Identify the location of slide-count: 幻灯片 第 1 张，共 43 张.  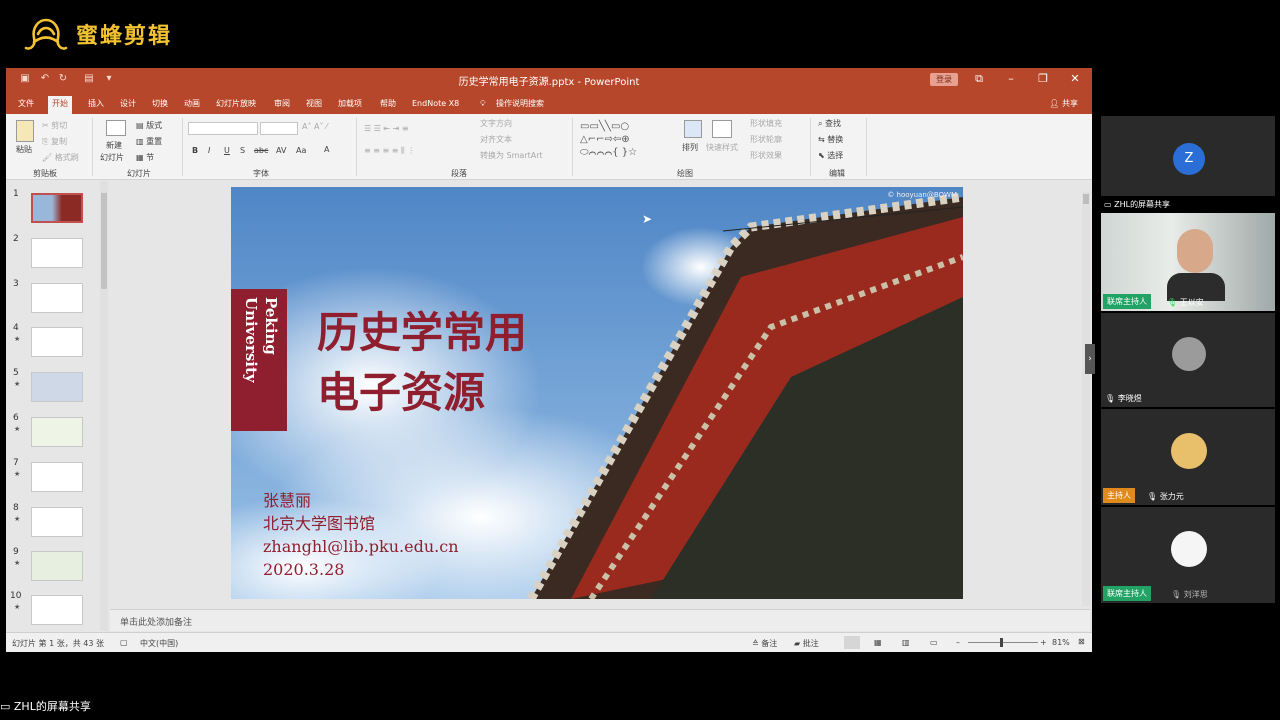
(58, 643).